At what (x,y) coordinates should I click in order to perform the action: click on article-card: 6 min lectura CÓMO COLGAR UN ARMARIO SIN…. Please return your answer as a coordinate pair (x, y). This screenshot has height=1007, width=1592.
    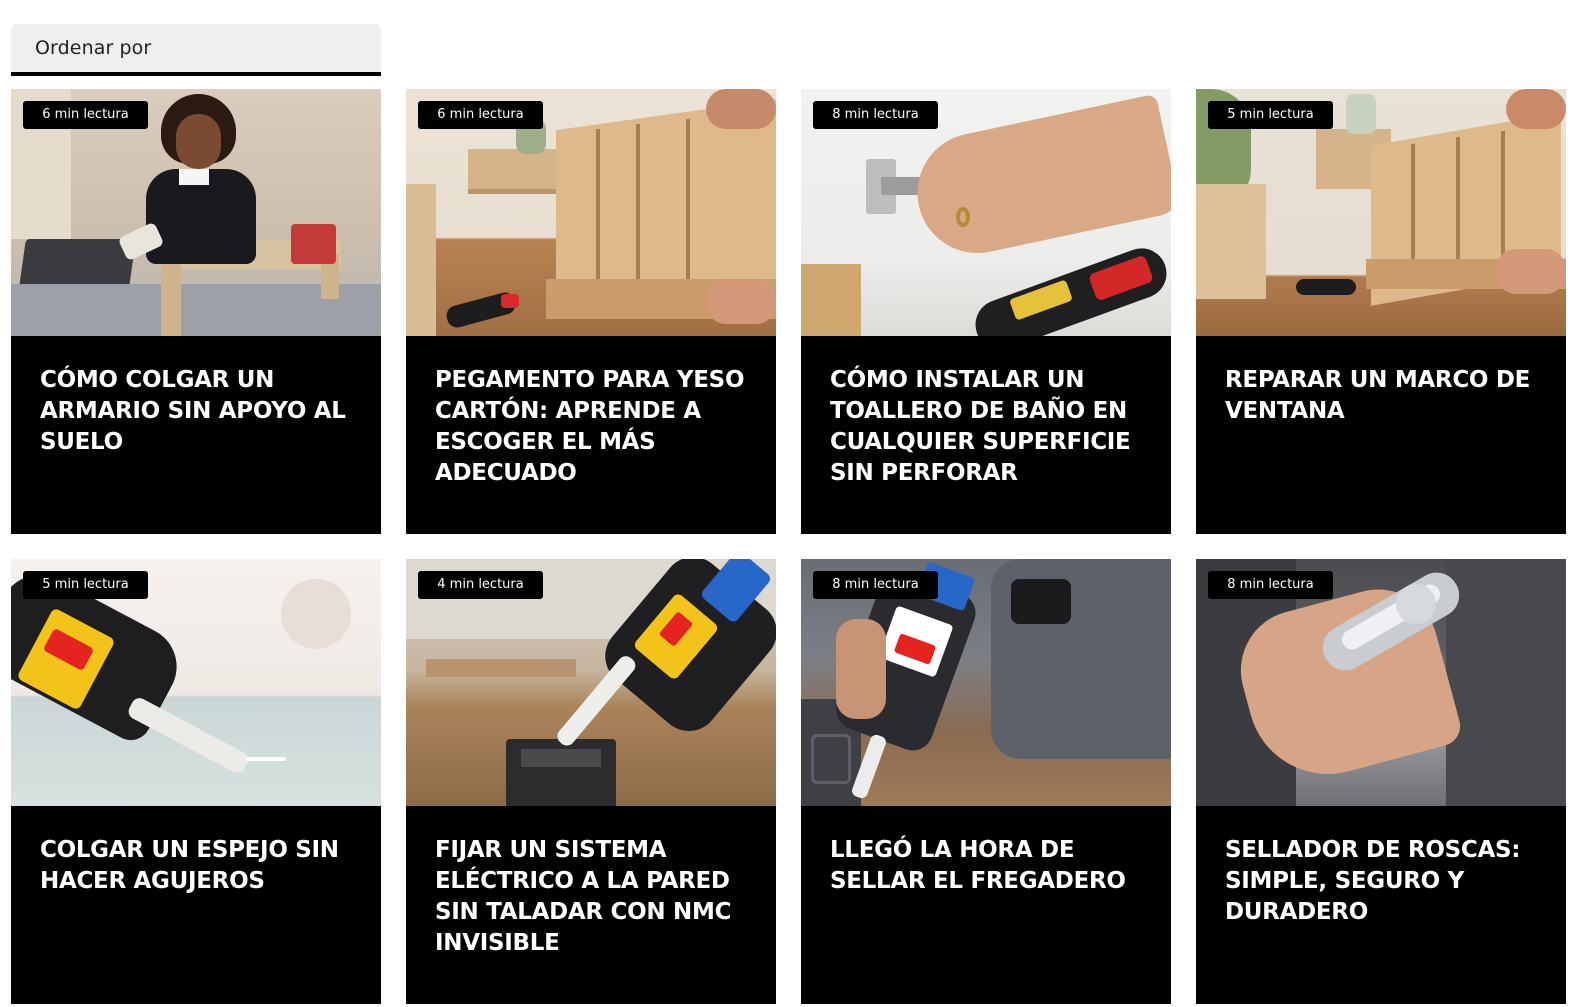
    Looking at the image, I should click on (196, 311).